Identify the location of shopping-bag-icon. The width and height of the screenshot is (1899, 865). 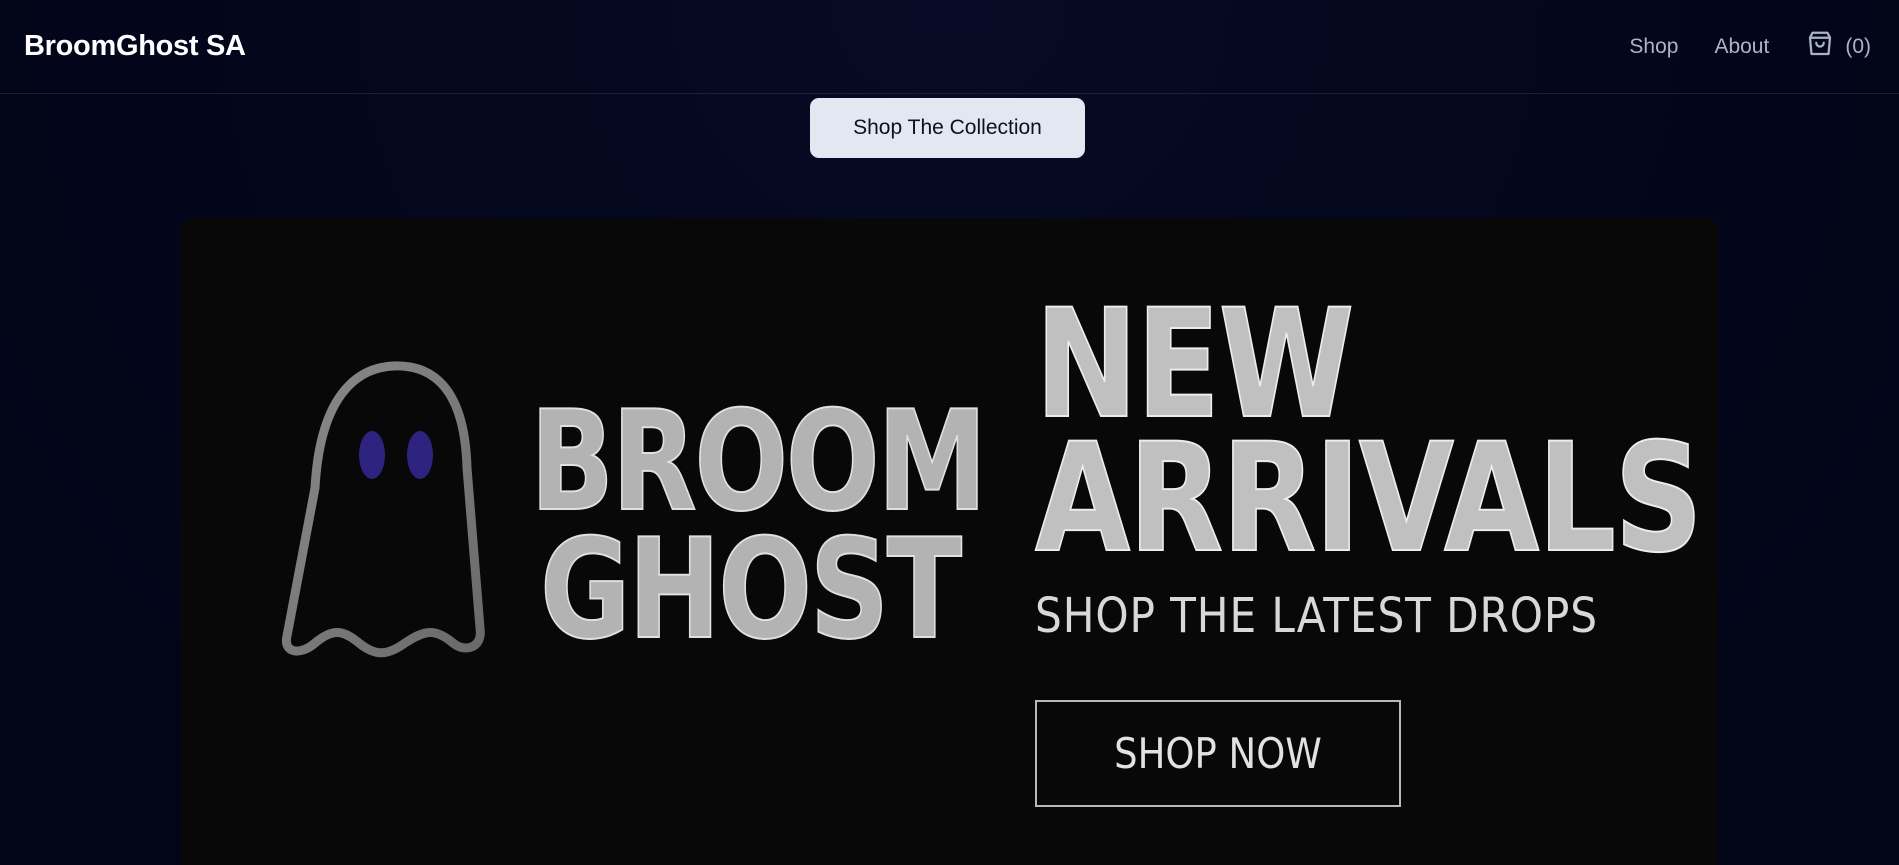
(1820, 47).